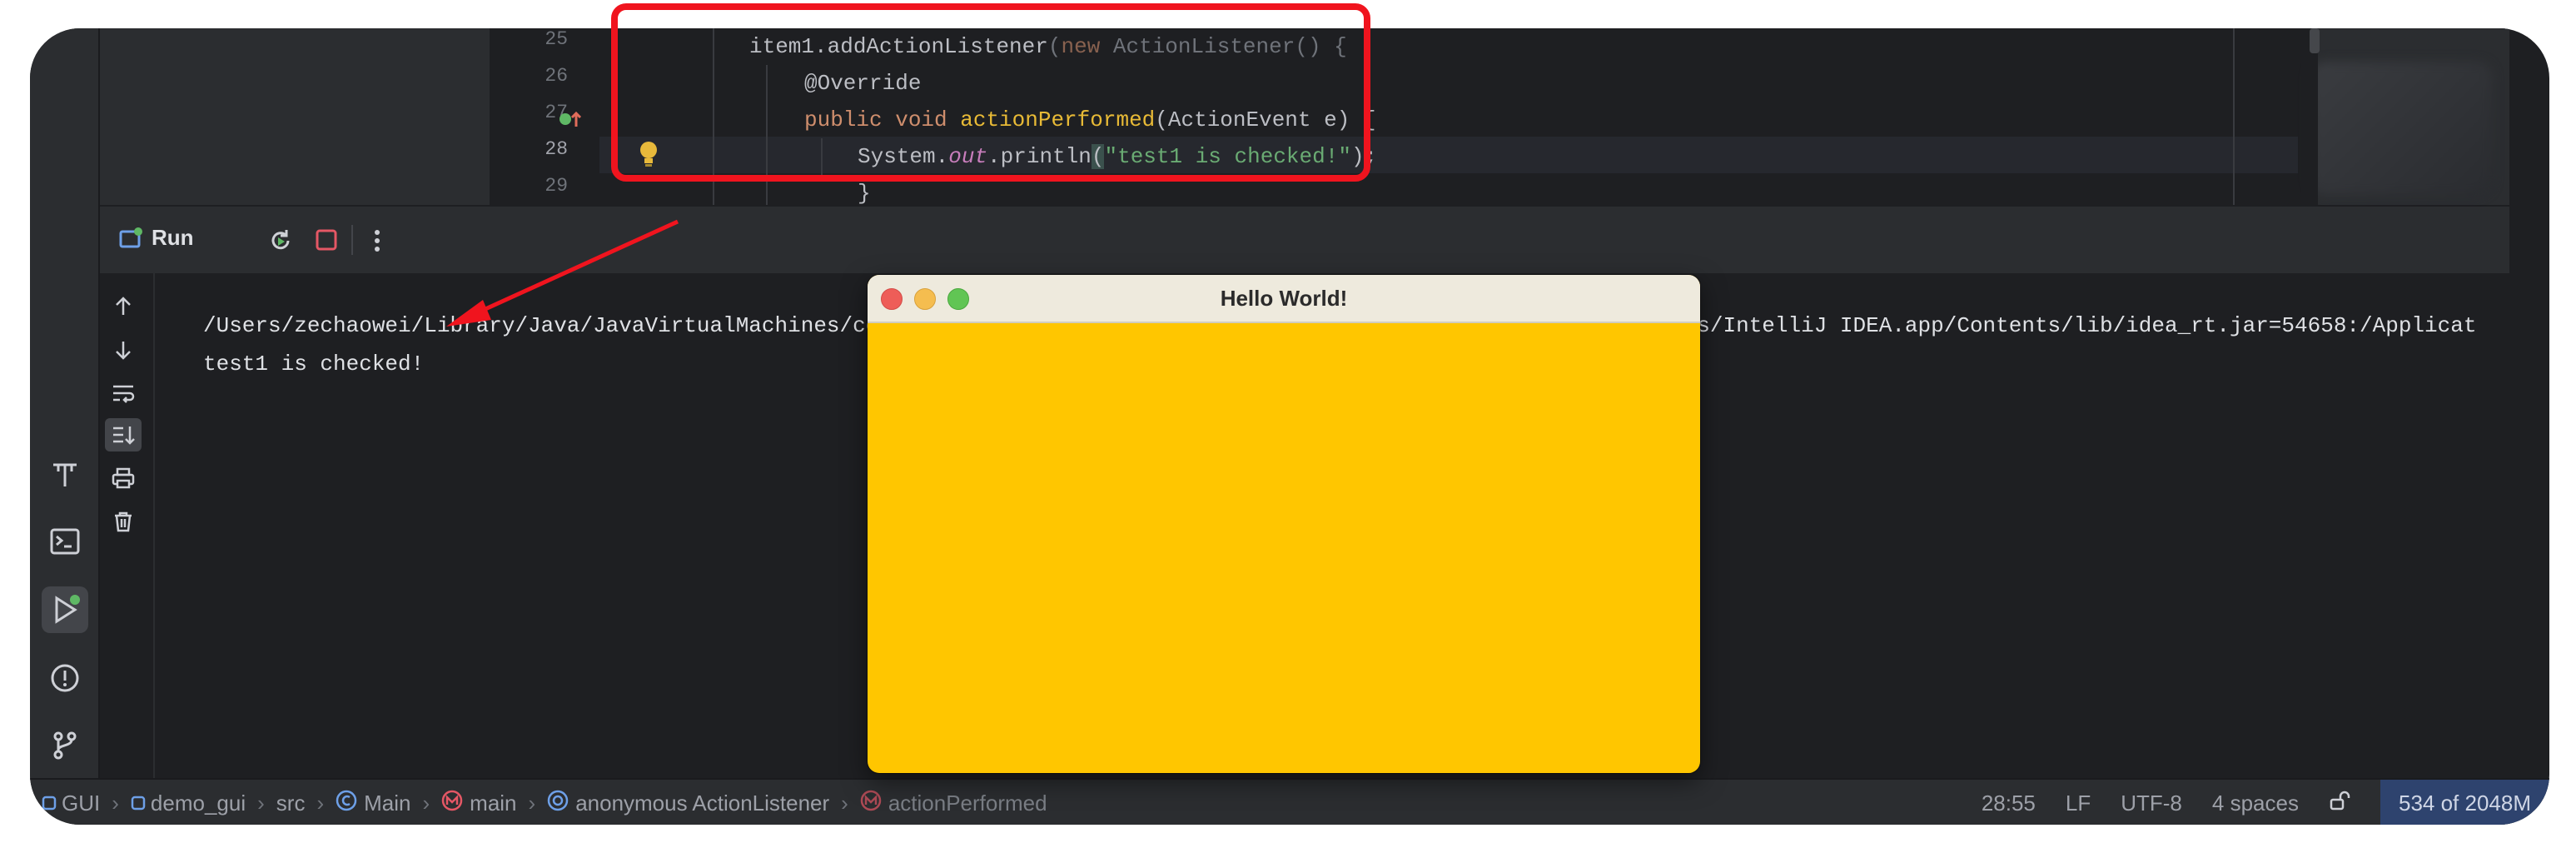  What do you see at coordinates (291, 803) in the screenshot?
I see `breadcrumb-item: src` at bounding box center [291, 803].